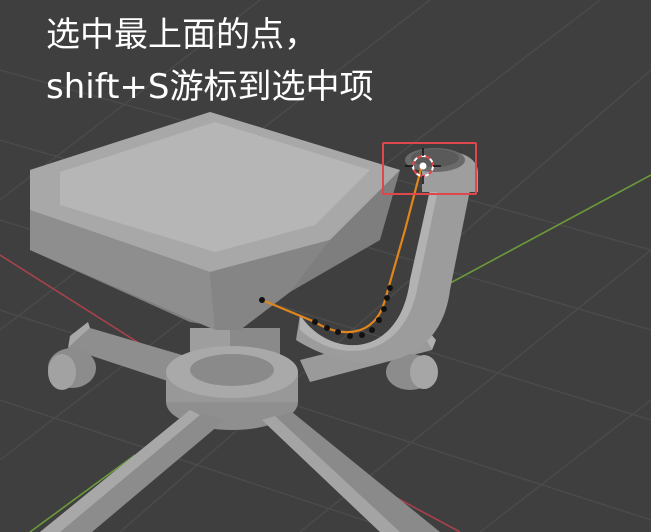 This screenshot has height=532, width=651. I want to click on caption-line-1: 选中最上面的点，, so click(182, 35).